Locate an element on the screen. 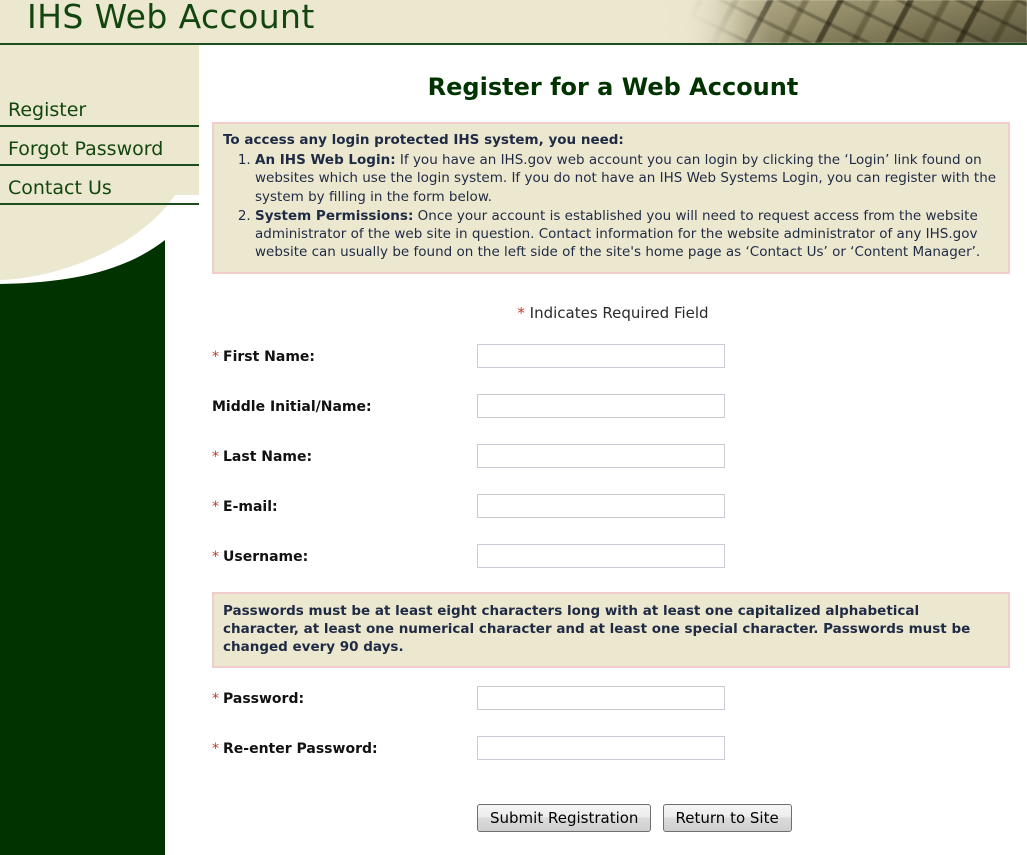 This screenshot has height=855, width=1027. sidebar-item-register: Register is located at coordinates (99, 107).